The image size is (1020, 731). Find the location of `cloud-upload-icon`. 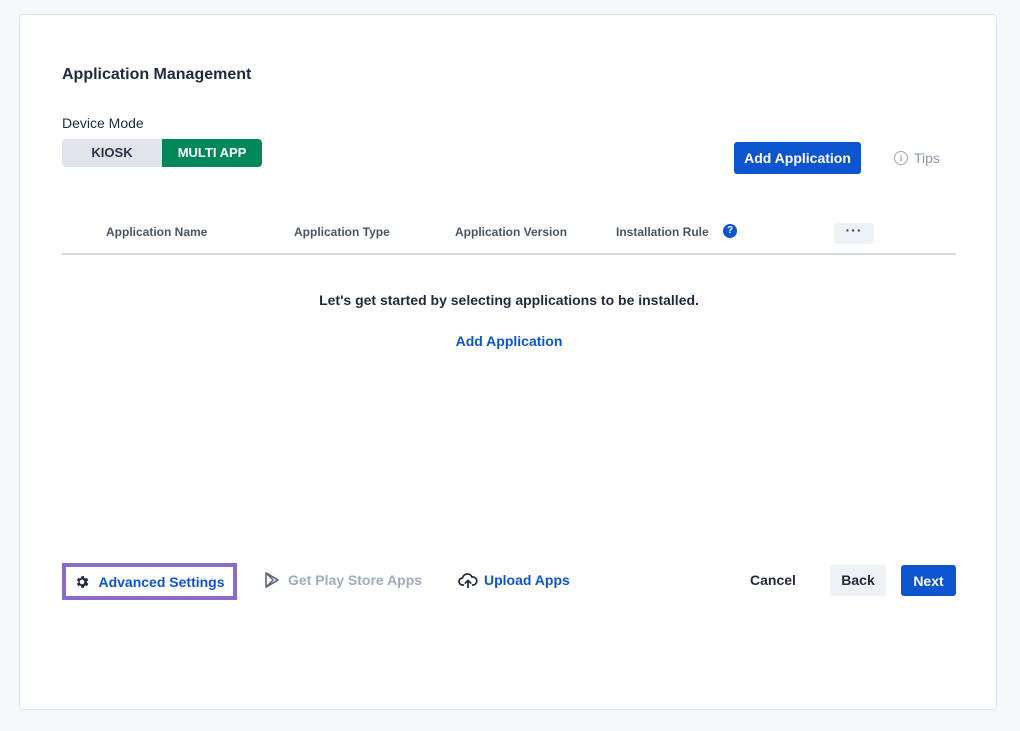

cloud-upload-icon is located at coordinates (468, 580).